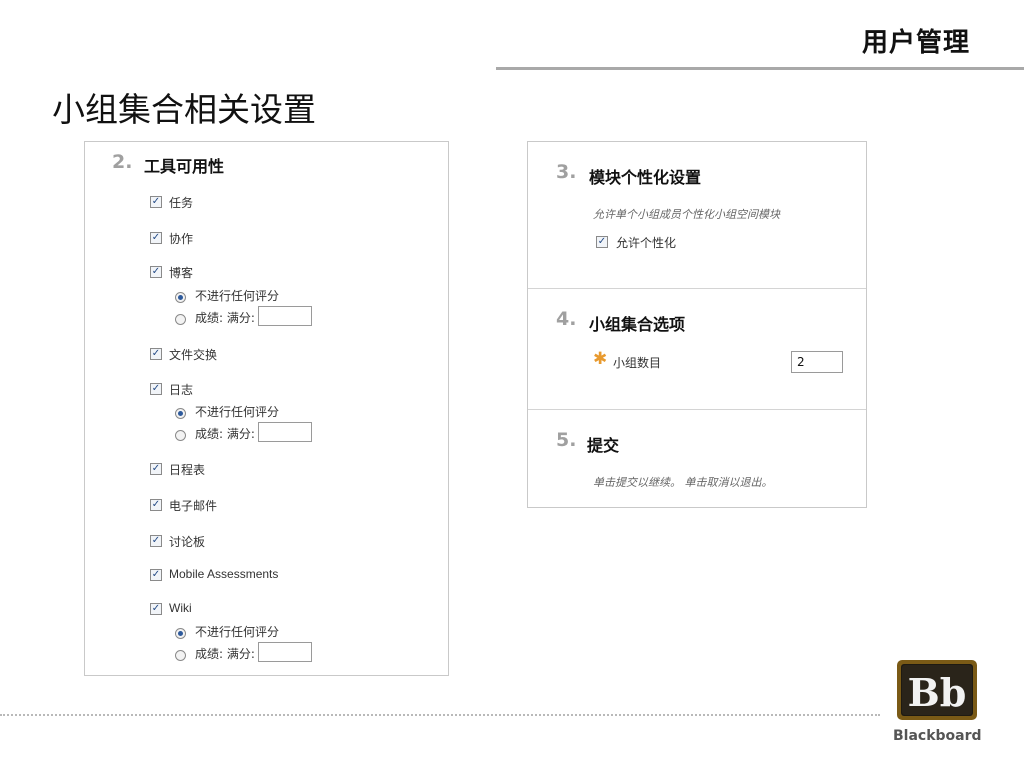  I want to click on step-number: 5., so click(566, 440).